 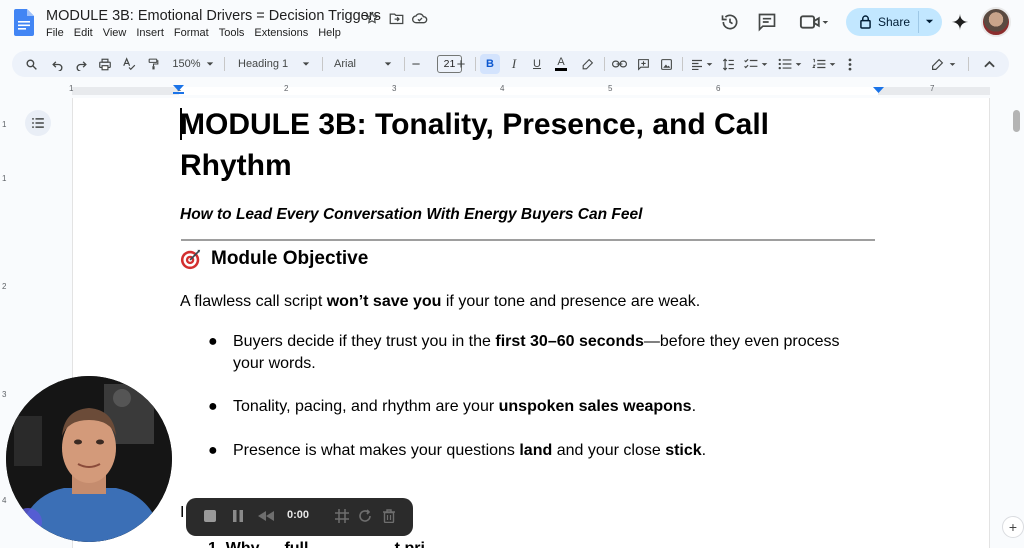 What do you see at coordinates (1013, 527) in the screenshot?
I see `explore-plus-button: +` at bounding box center [1013, 527].